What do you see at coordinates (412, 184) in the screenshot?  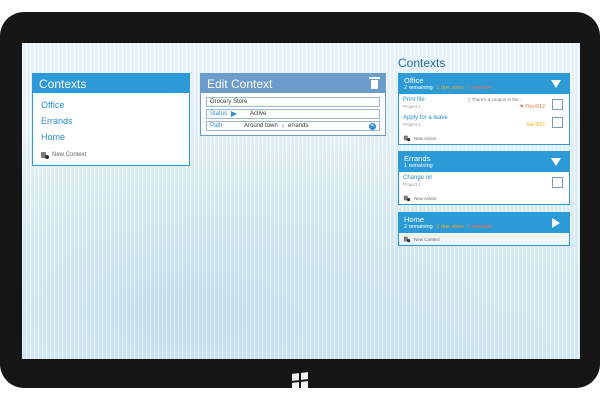 I see `action-project: Project 1` at bounding box center [412, 184].